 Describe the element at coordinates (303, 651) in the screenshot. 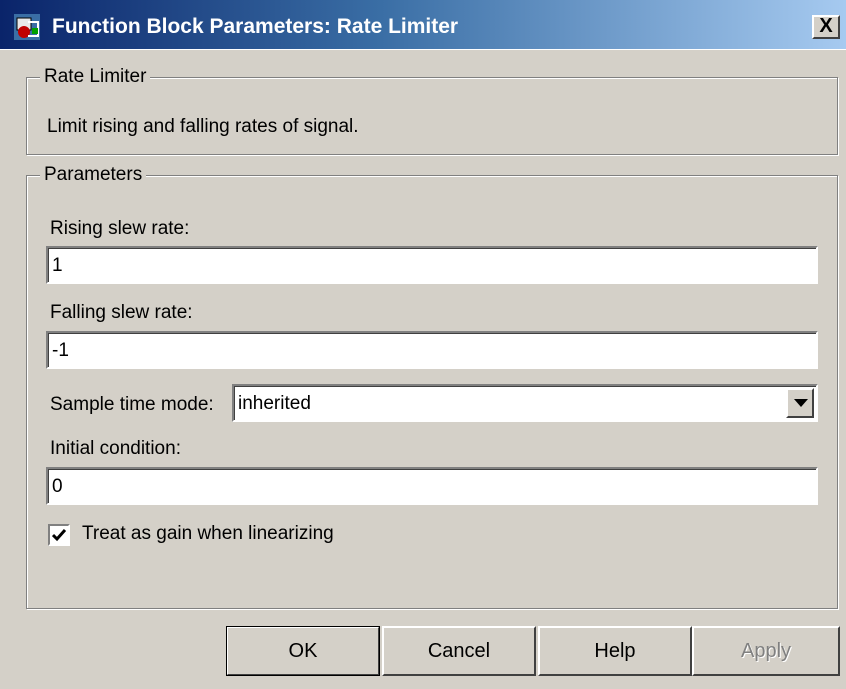

I see `ok-button: OK` at that location.